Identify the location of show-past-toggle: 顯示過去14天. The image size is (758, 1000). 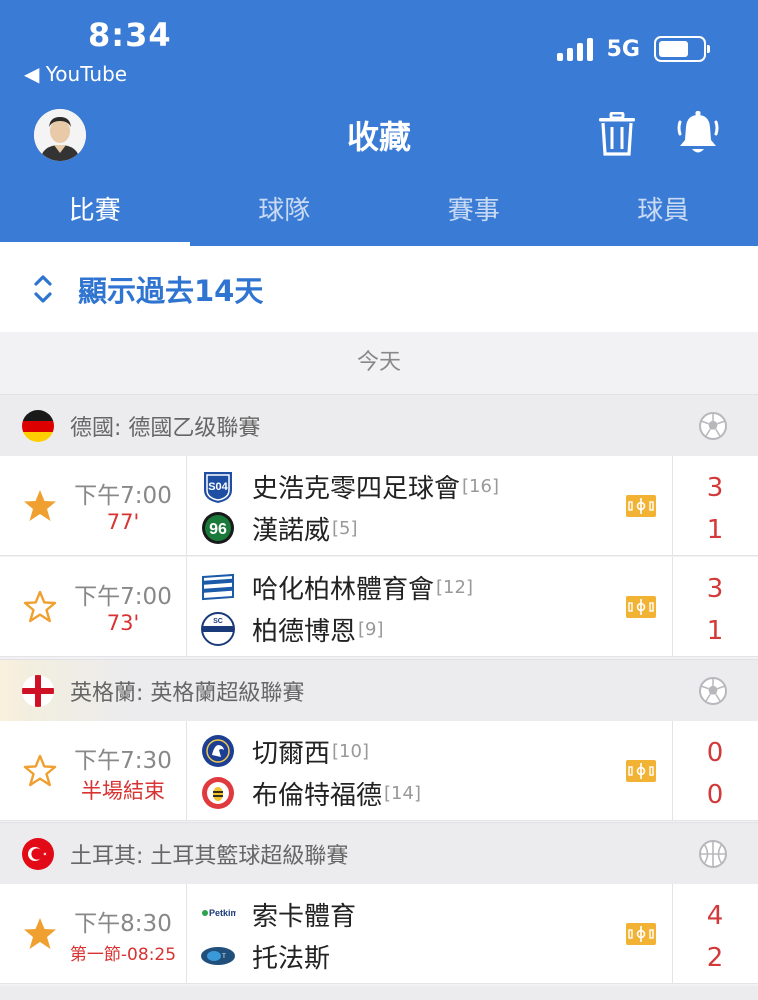
(379, 289).